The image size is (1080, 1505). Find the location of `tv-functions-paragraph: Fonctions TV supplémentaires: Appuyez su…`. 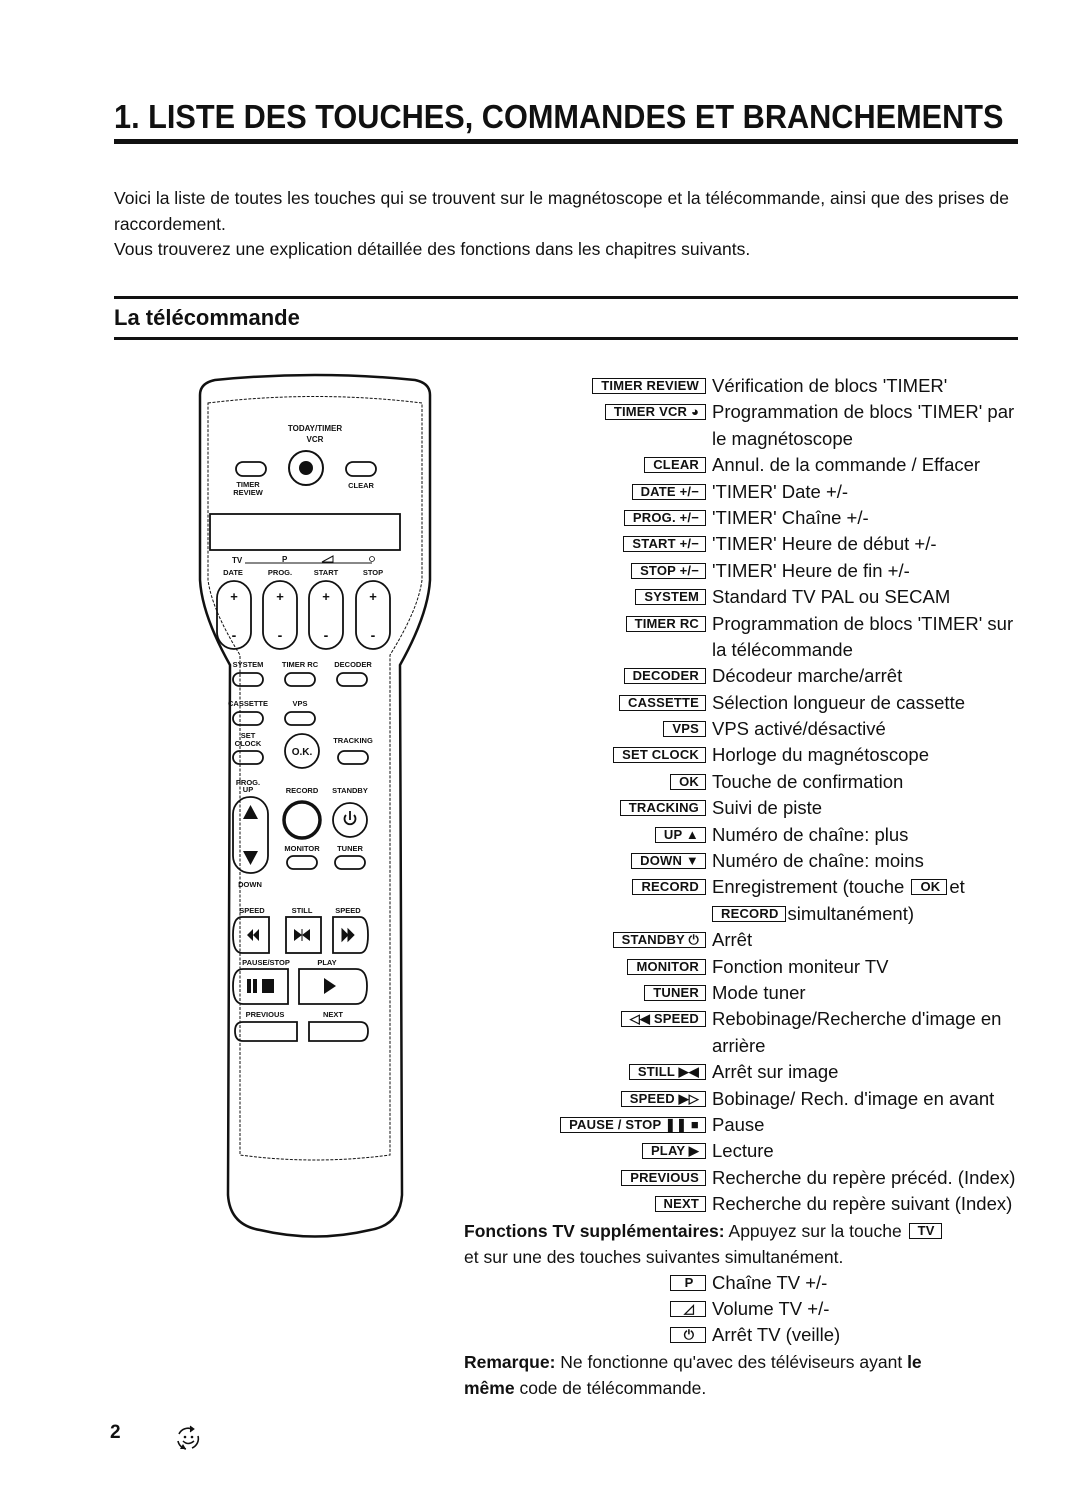

tv-functions-paragraph: Fonctions TV supplémentaires: Appuyez su… is located at coordinates (768, 1231).